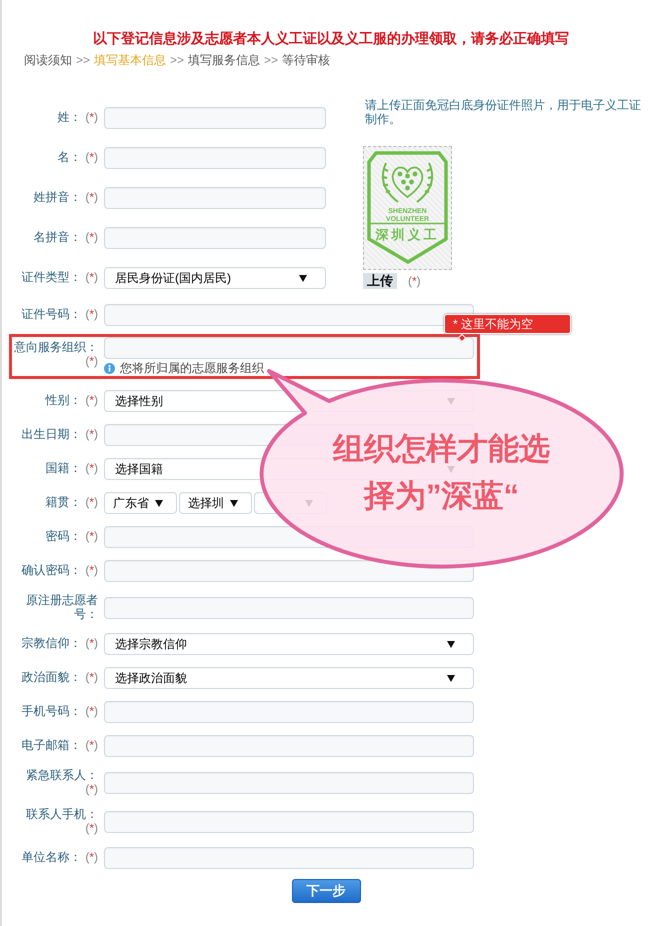 This screenshot has width=660, height=926. What do you see at coordinates (51, 434) in the screenshot?
I see `field-label: 出生日期：` at bounding box center [51, 434].